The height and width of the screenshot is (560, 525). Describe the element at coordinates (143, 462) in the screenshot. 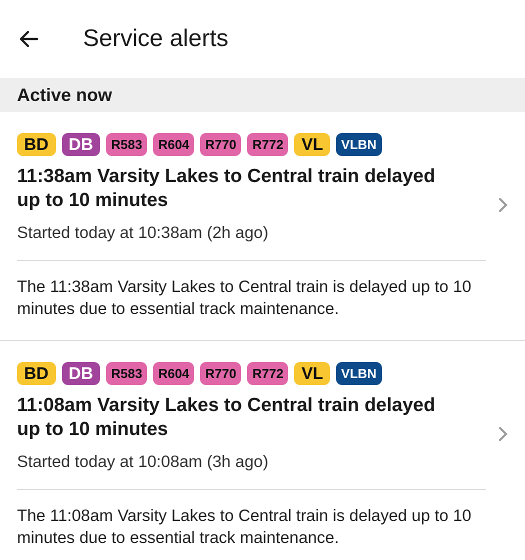

I see `alert-start-time: Started today at 10:08am (3h ago)` at that location.